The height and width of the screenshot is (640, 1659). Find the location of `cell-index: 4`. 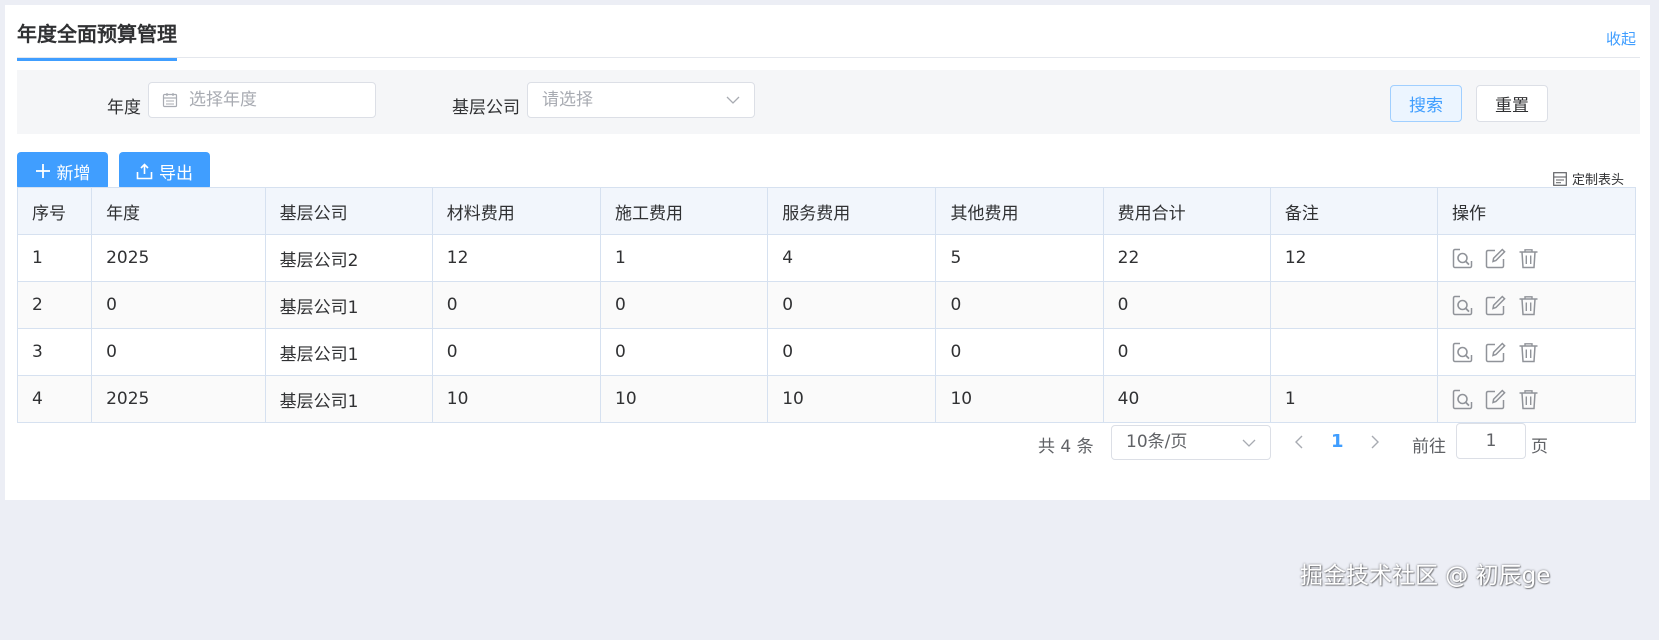

cell-index: 4 is located at coordinates (55, 399).